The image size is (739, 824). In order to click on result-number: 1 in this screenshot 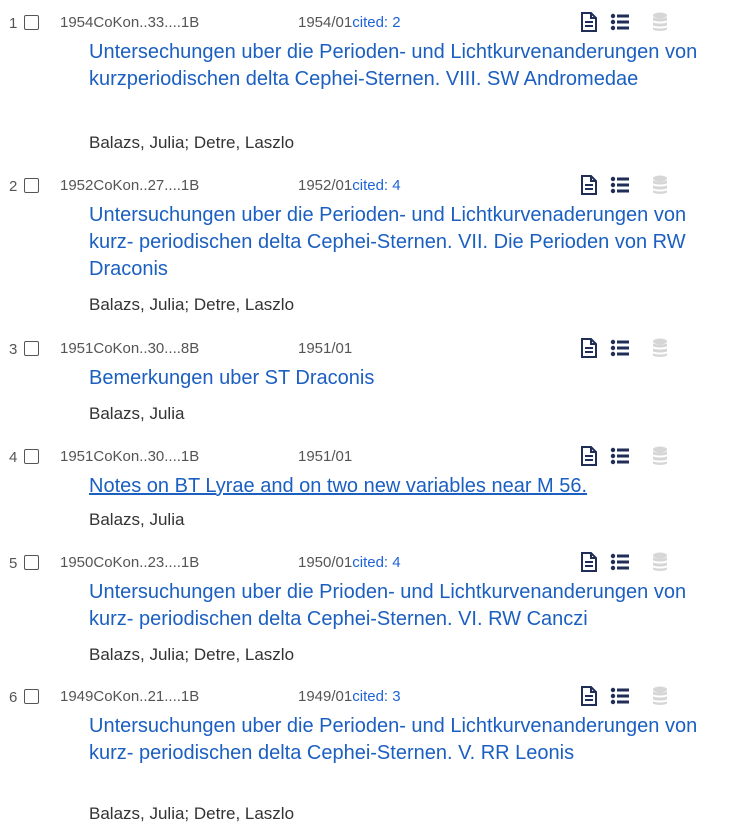, I will do `click(13, 23)`.